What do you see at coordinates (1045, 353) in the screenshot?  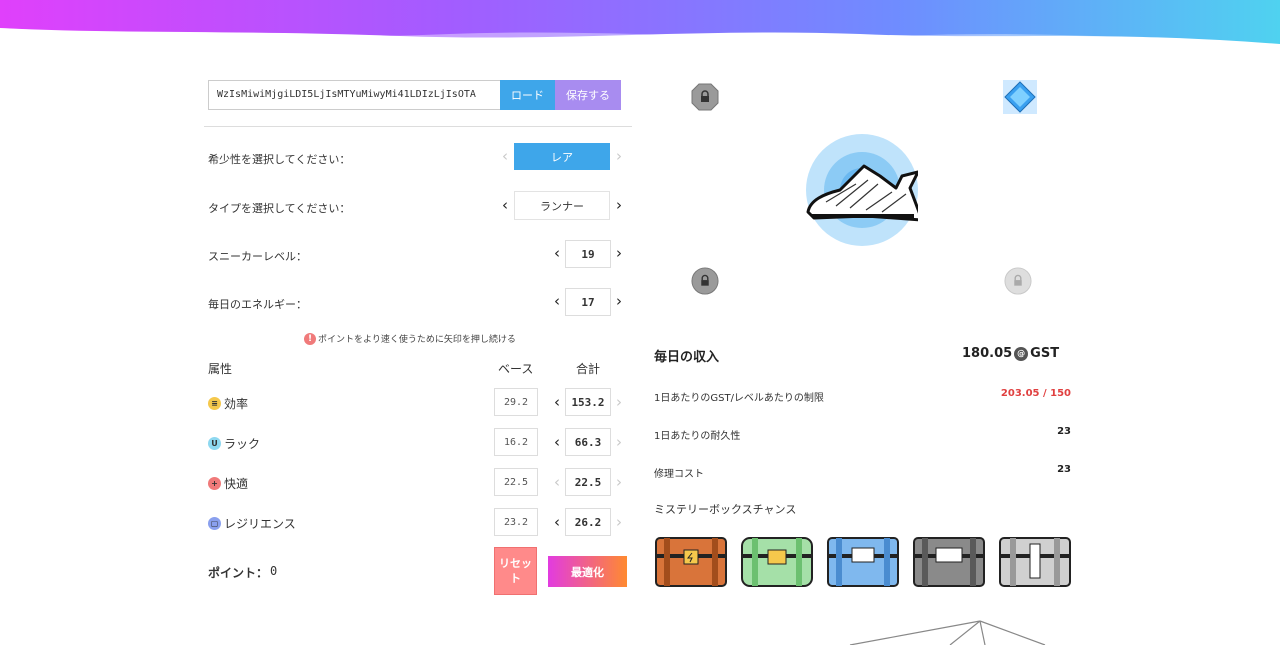 I see `earnings-unit: GST` at bounding box center [1045, 353].